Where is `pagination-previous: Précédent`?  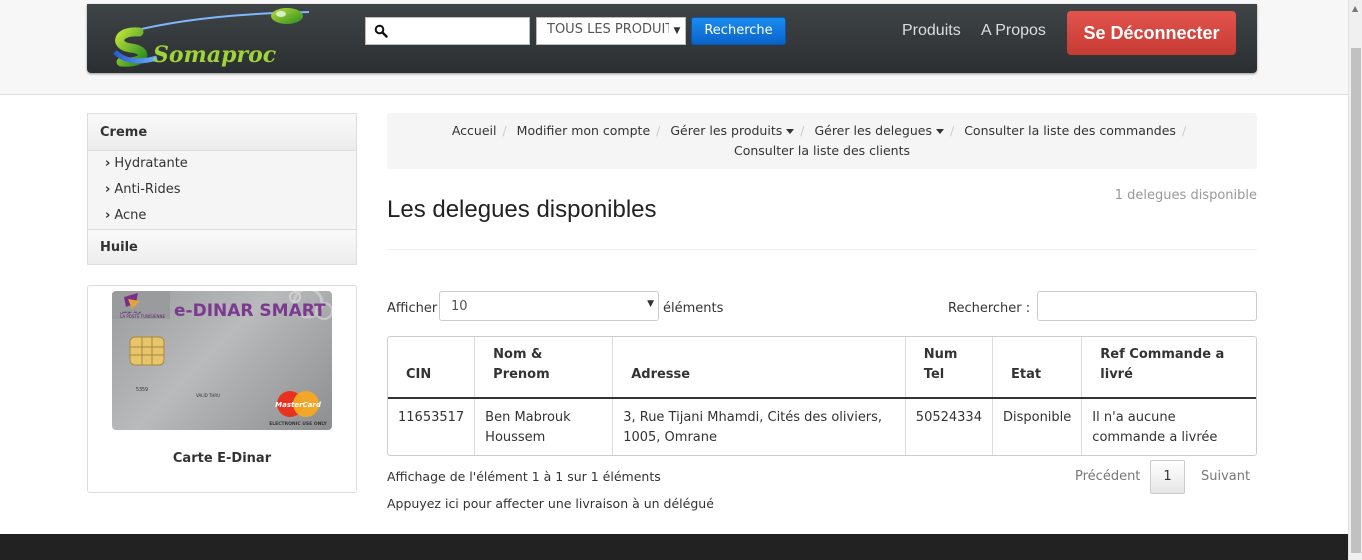
pagination-previous: Précédent is located at coordinates (1107, 476).